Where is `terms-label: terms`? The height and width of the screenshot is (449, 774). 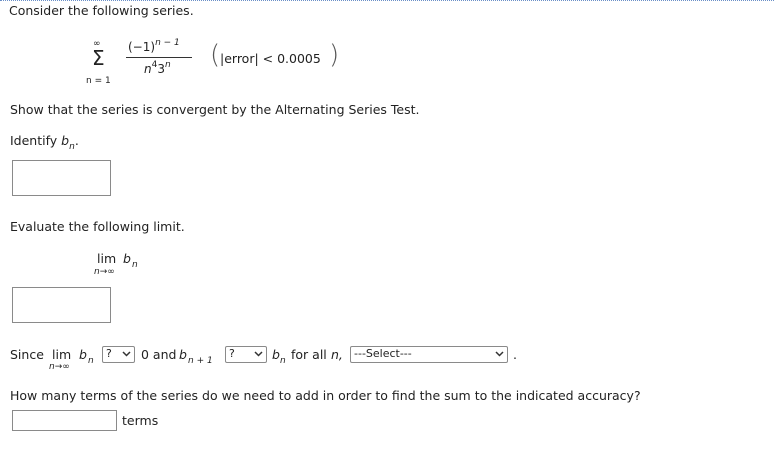
terms-label: terms is located at coordinates (140, 420).